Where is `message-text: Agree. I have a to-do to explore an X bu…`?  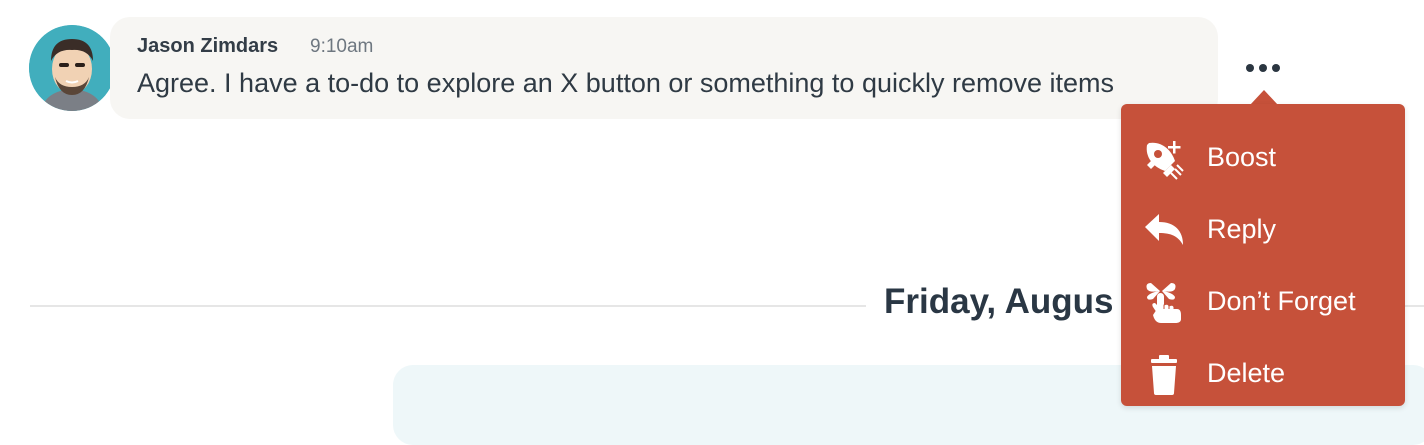 message-text: Agree. I have a to-do to explore an X bu… is located at coordinates (626, 83).